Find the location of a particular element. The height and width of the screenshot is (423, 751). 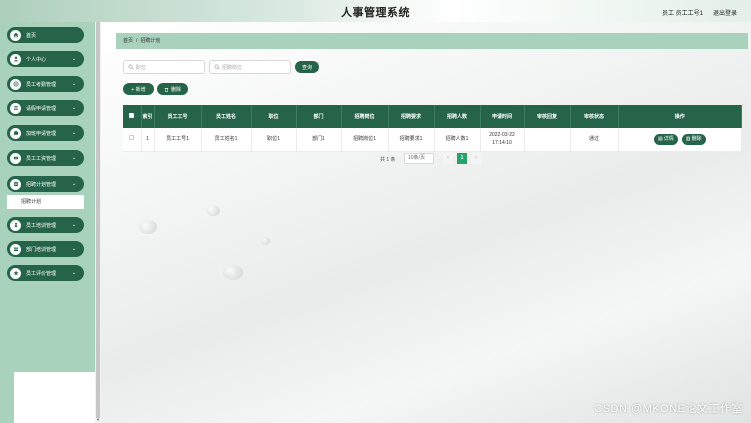

add-button: + 新增 is located at coordinates (138, 89).